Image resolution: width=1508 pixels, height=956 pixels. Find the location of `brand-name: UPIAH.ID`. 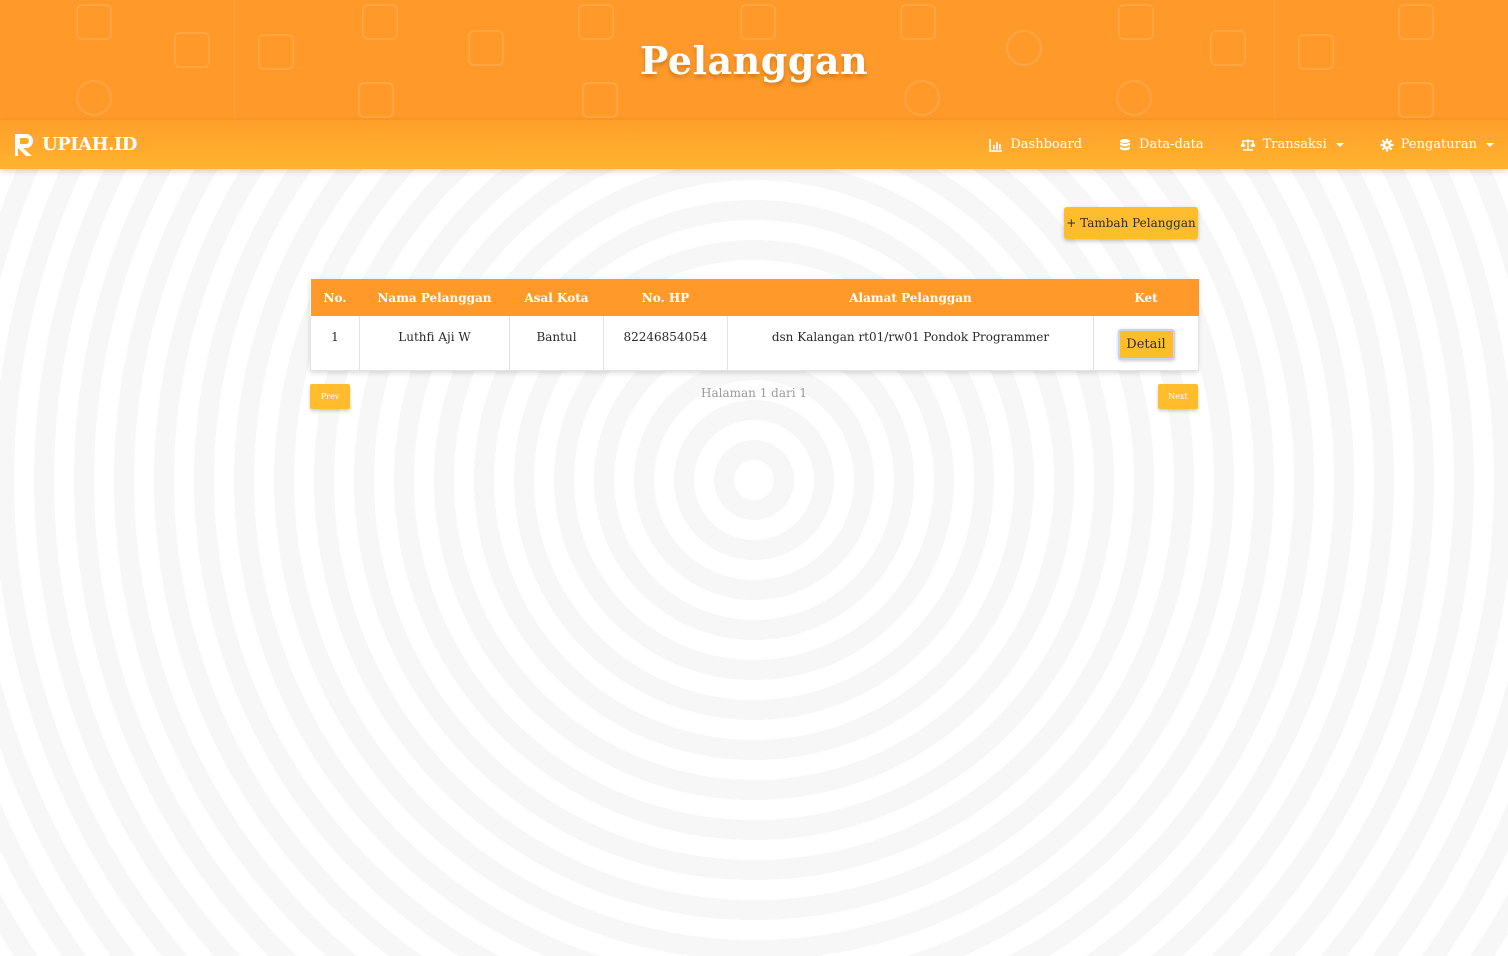

brand-name: UPIAH.ID is located at coordinates (89, 144).